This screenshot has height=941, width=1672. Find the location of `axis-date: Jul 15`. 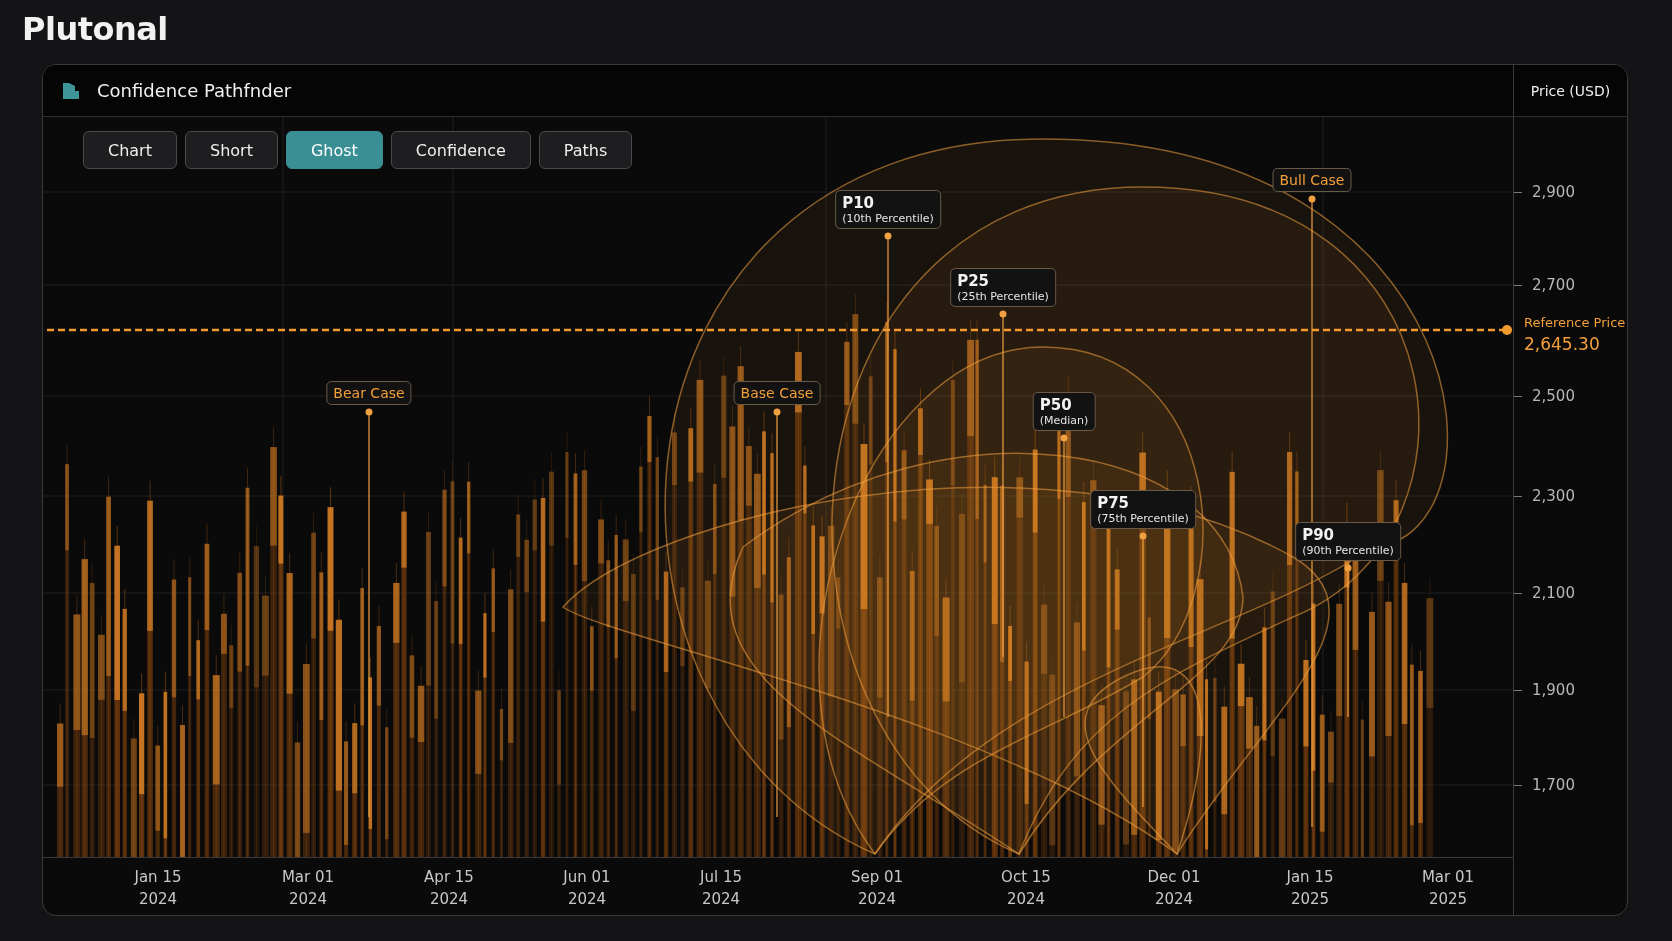

axis-date: Jul 15 is located at coordinates (721, 877).